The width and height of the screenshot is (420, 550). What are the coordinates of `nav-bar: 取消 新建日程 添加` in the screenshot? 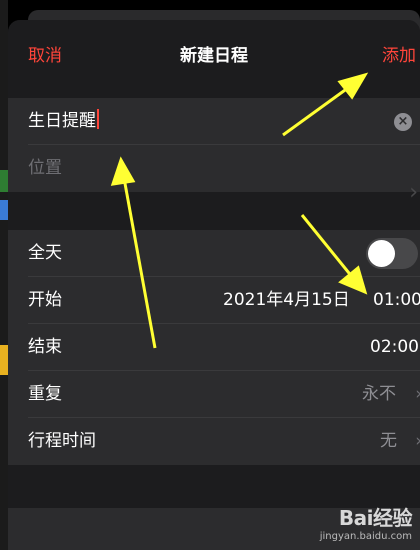 It's located at (214, 51).